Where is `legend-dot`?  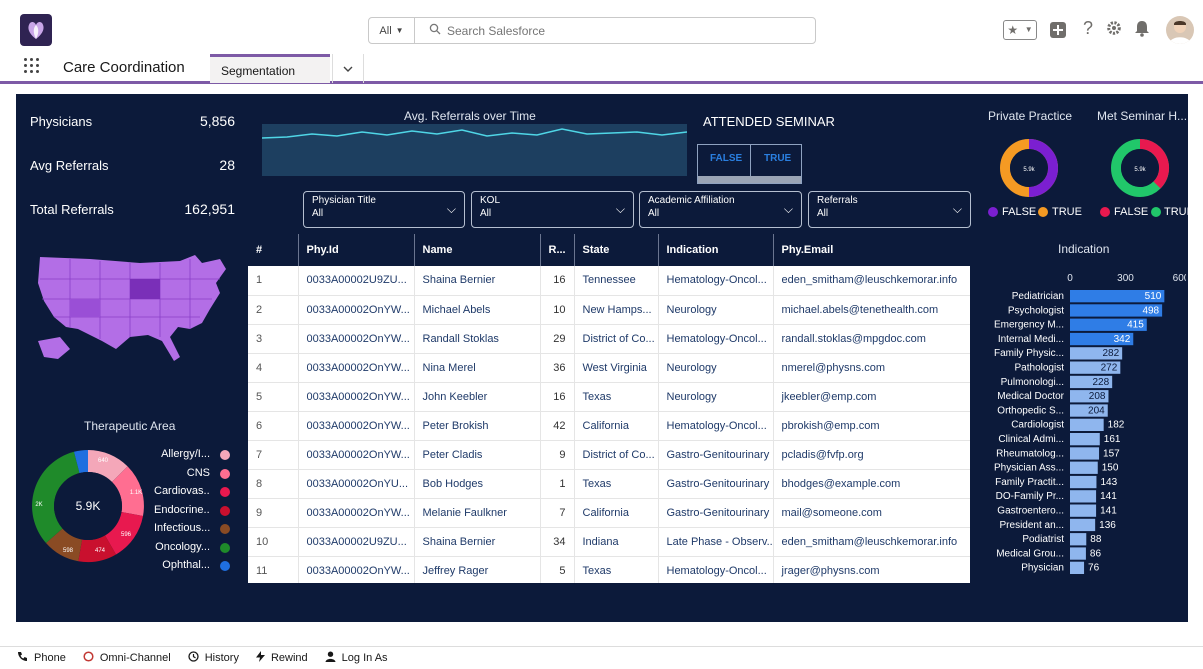
legend-dot is located at coordinates (1105, 212).